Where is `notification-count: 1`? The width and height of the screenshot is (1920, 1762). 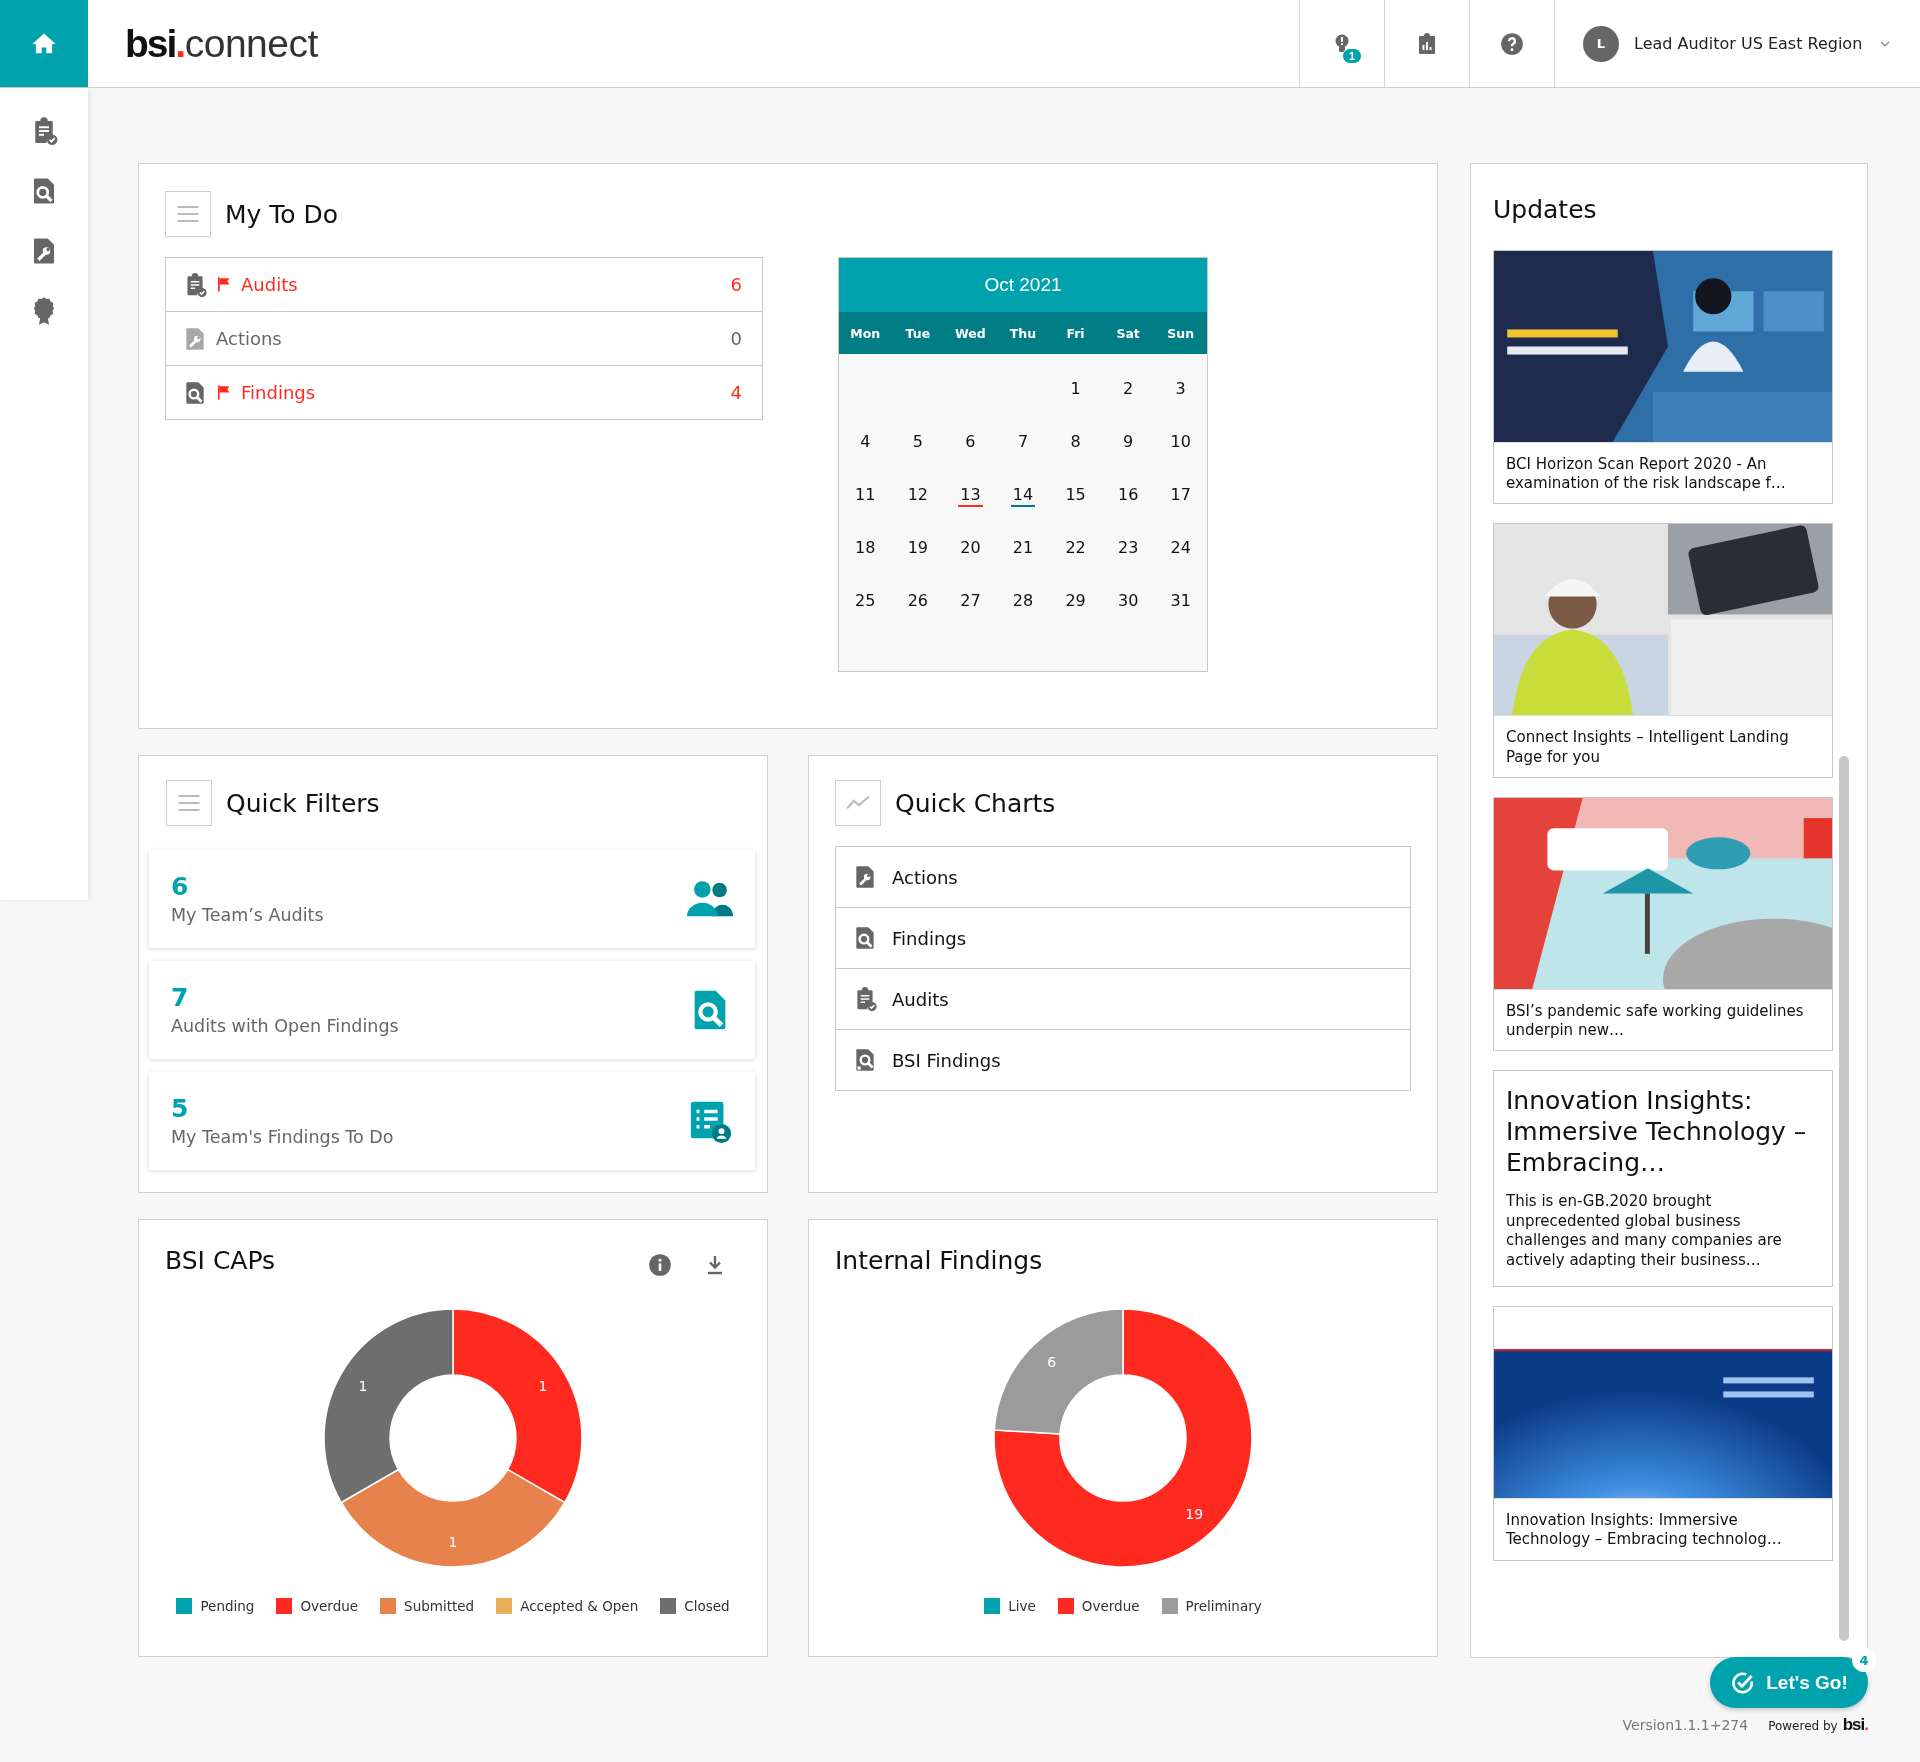
notification-count: 1 is located at coordinates (1352, 56).